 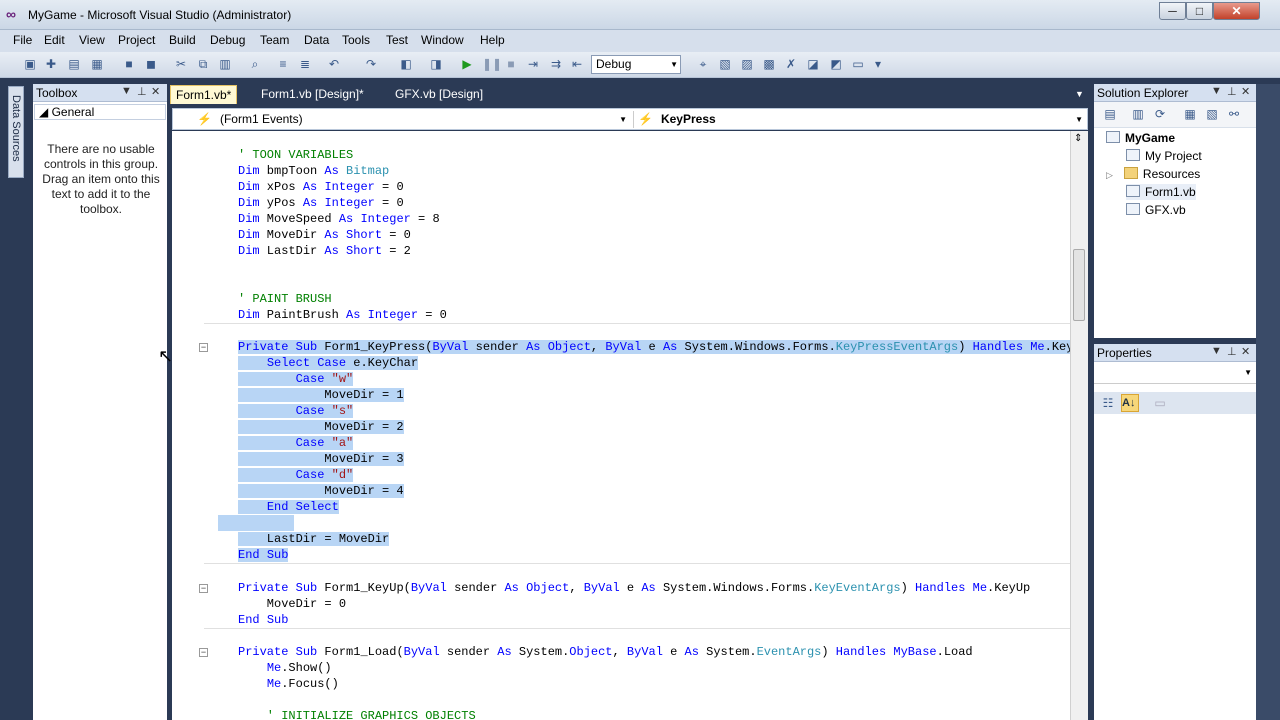 What do you see at coordinates (406, 64) in the screenshot?
I see `navigate-backward-icon: ◧` at bounding box center [406, 64].